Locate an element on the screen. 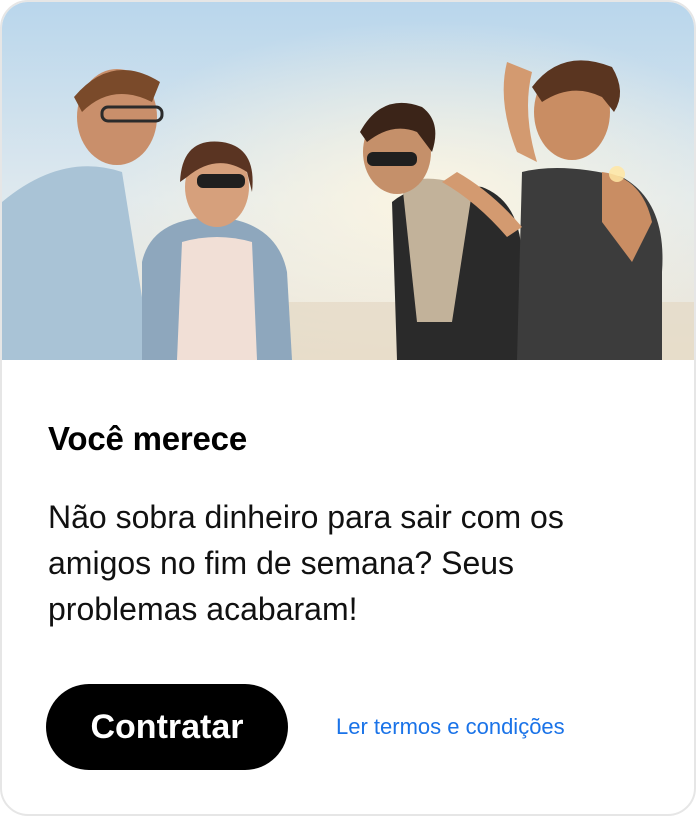 The height and width of the screenshot is (816, 696). contratar-button: Contratar is located at coordinates (167, 727).